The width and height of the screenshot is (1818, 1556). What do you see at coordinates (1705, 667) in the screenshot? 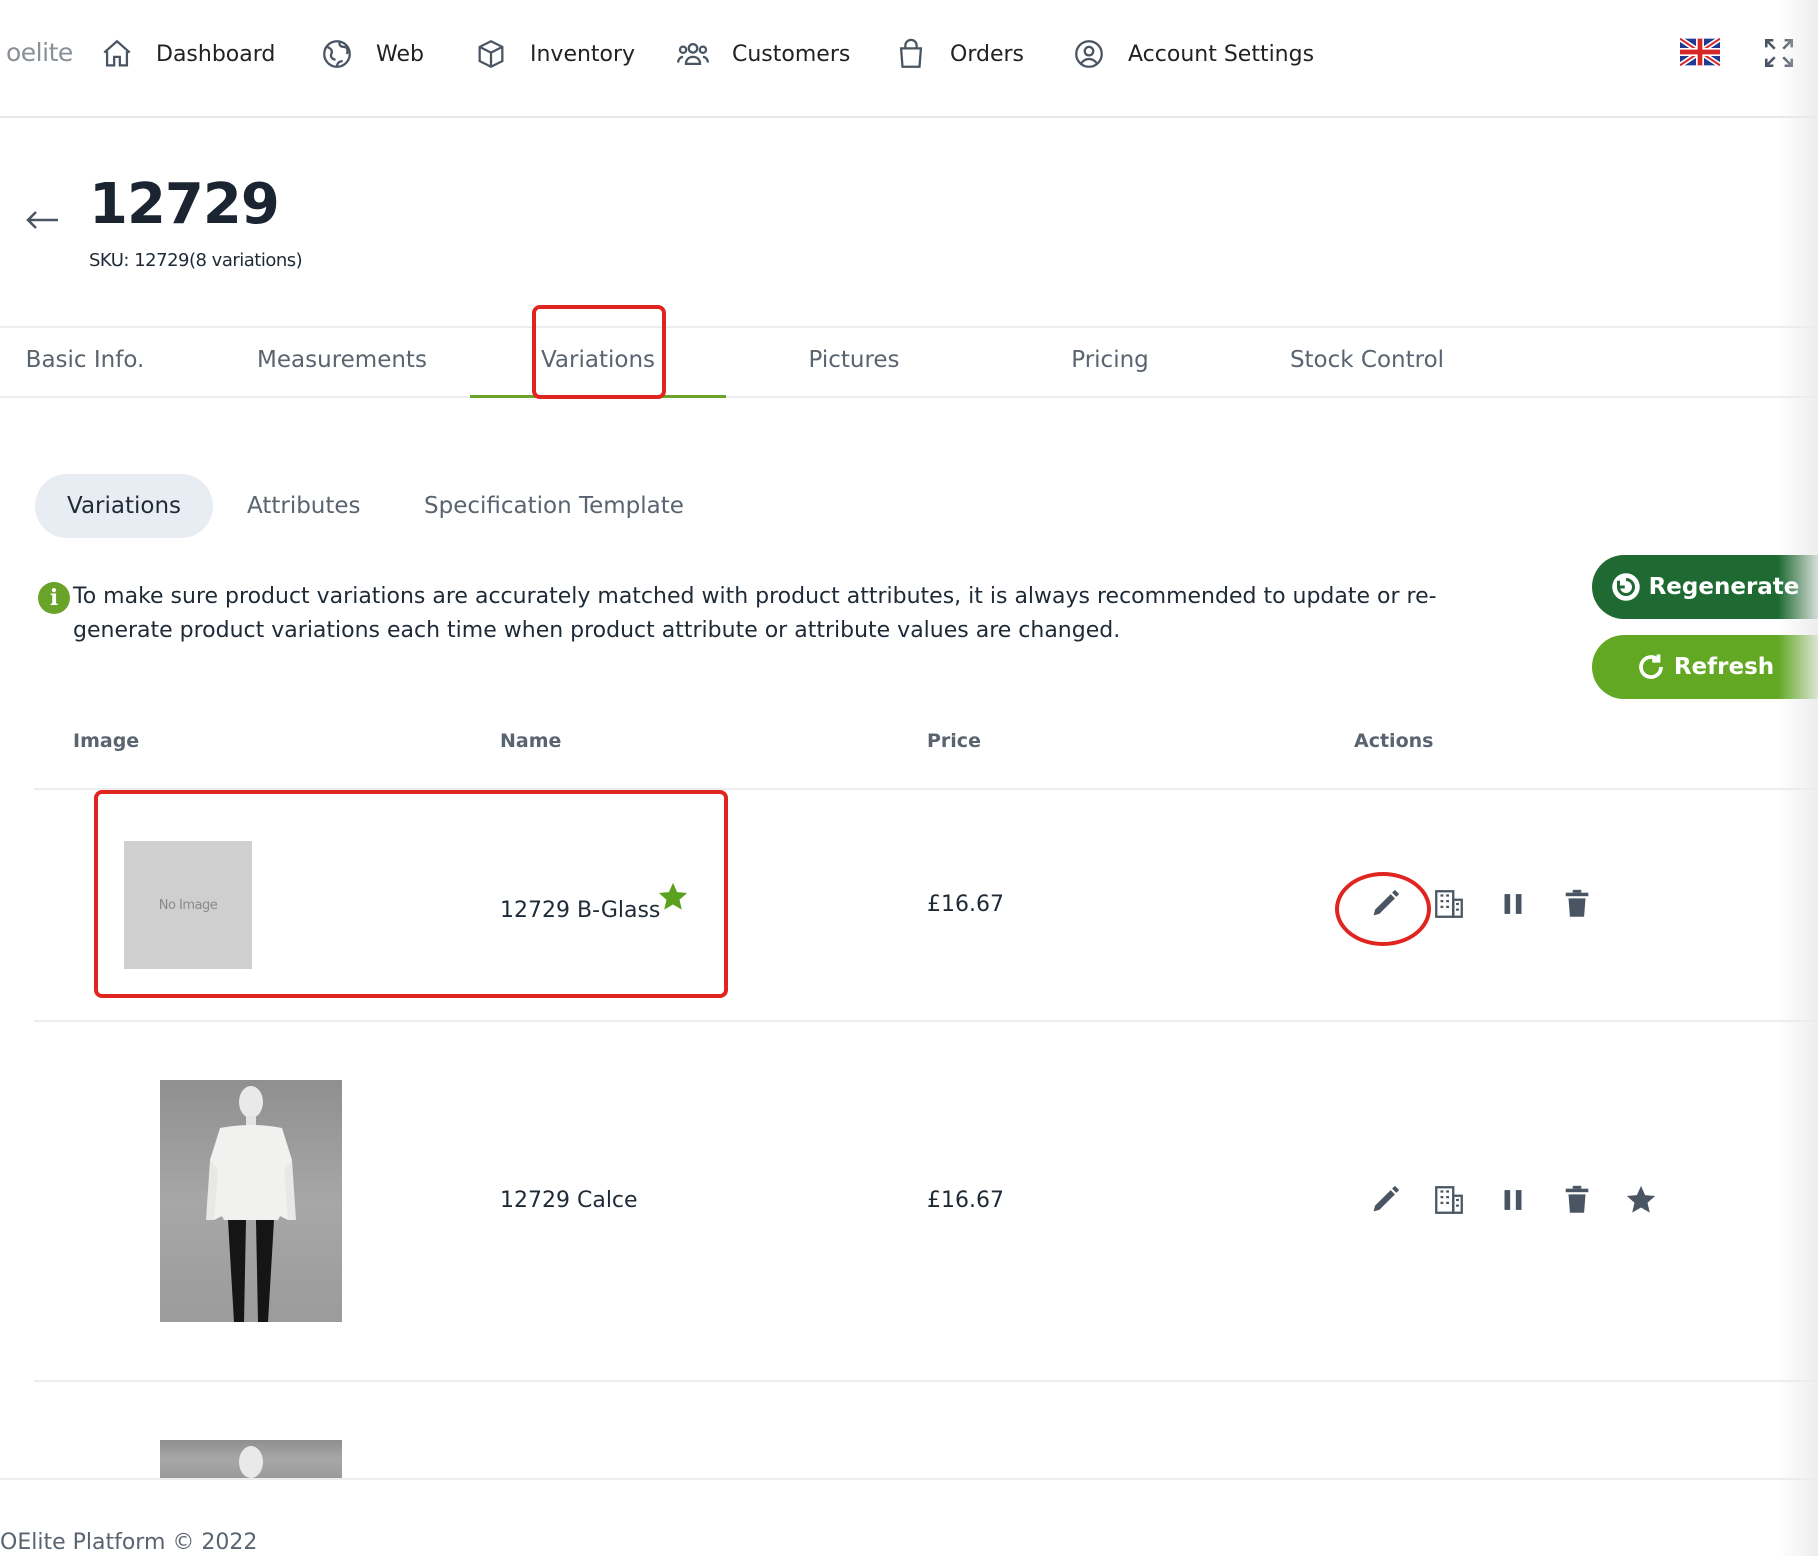
I see `refresh-button: Refresh` at bounding box center [1705, 667].